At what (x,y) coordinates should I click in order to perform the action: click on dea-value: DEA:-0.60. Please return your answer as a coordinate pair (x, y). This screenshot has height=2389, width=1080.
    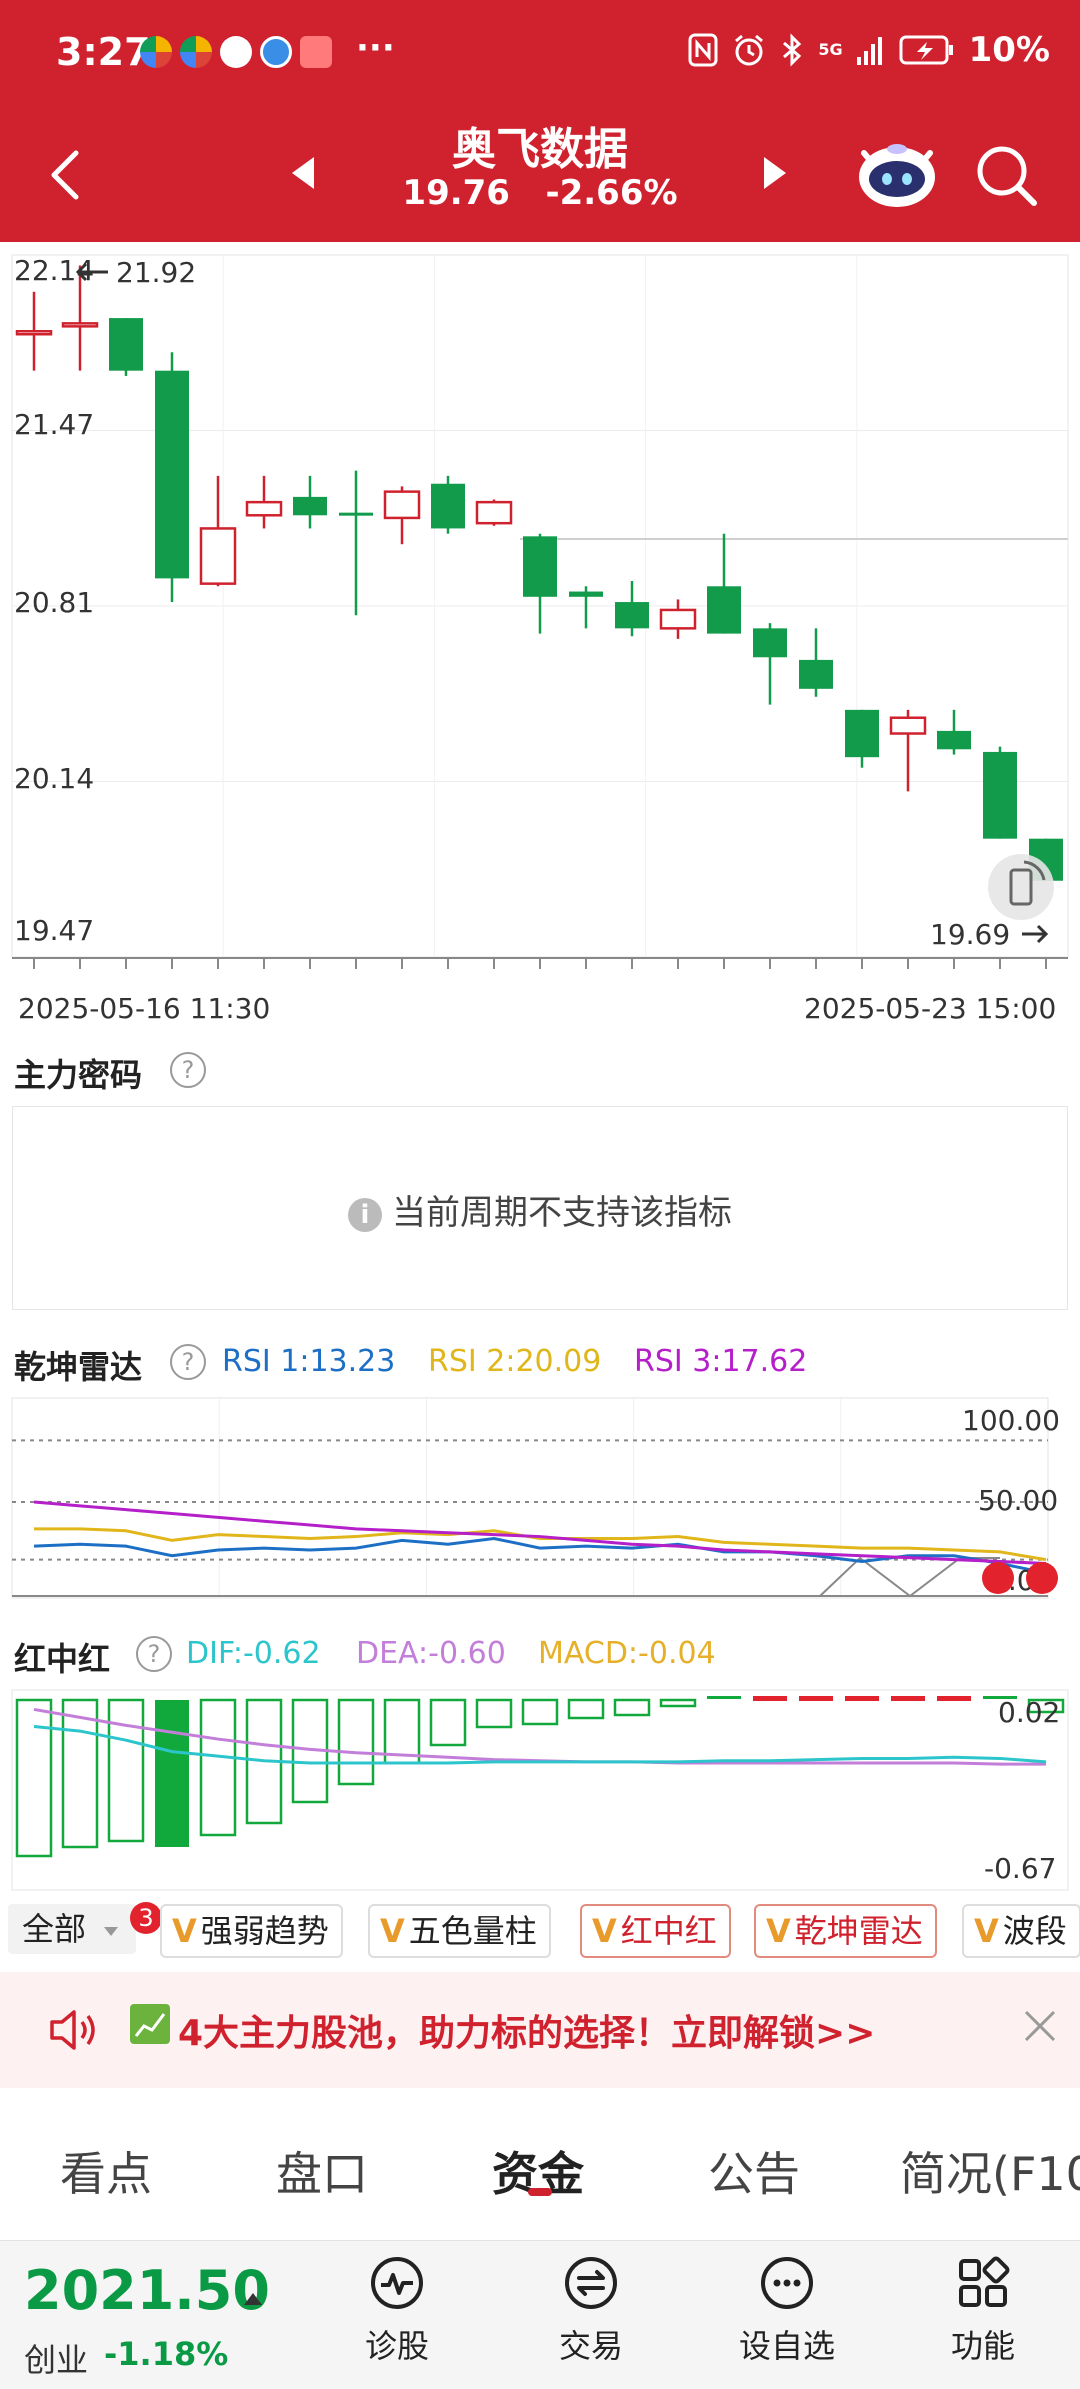
    Looking at the image, I should click on (431, 1653).